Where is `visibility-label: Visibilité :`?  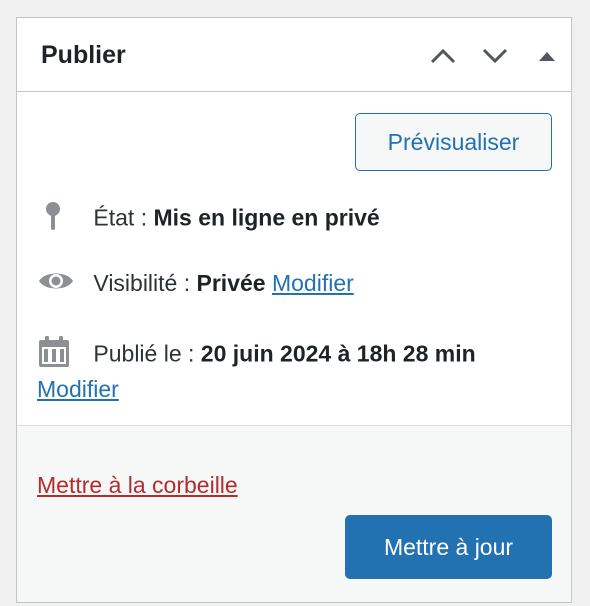
visibility-label: Visibilité : is located at coordinates (142, 283).